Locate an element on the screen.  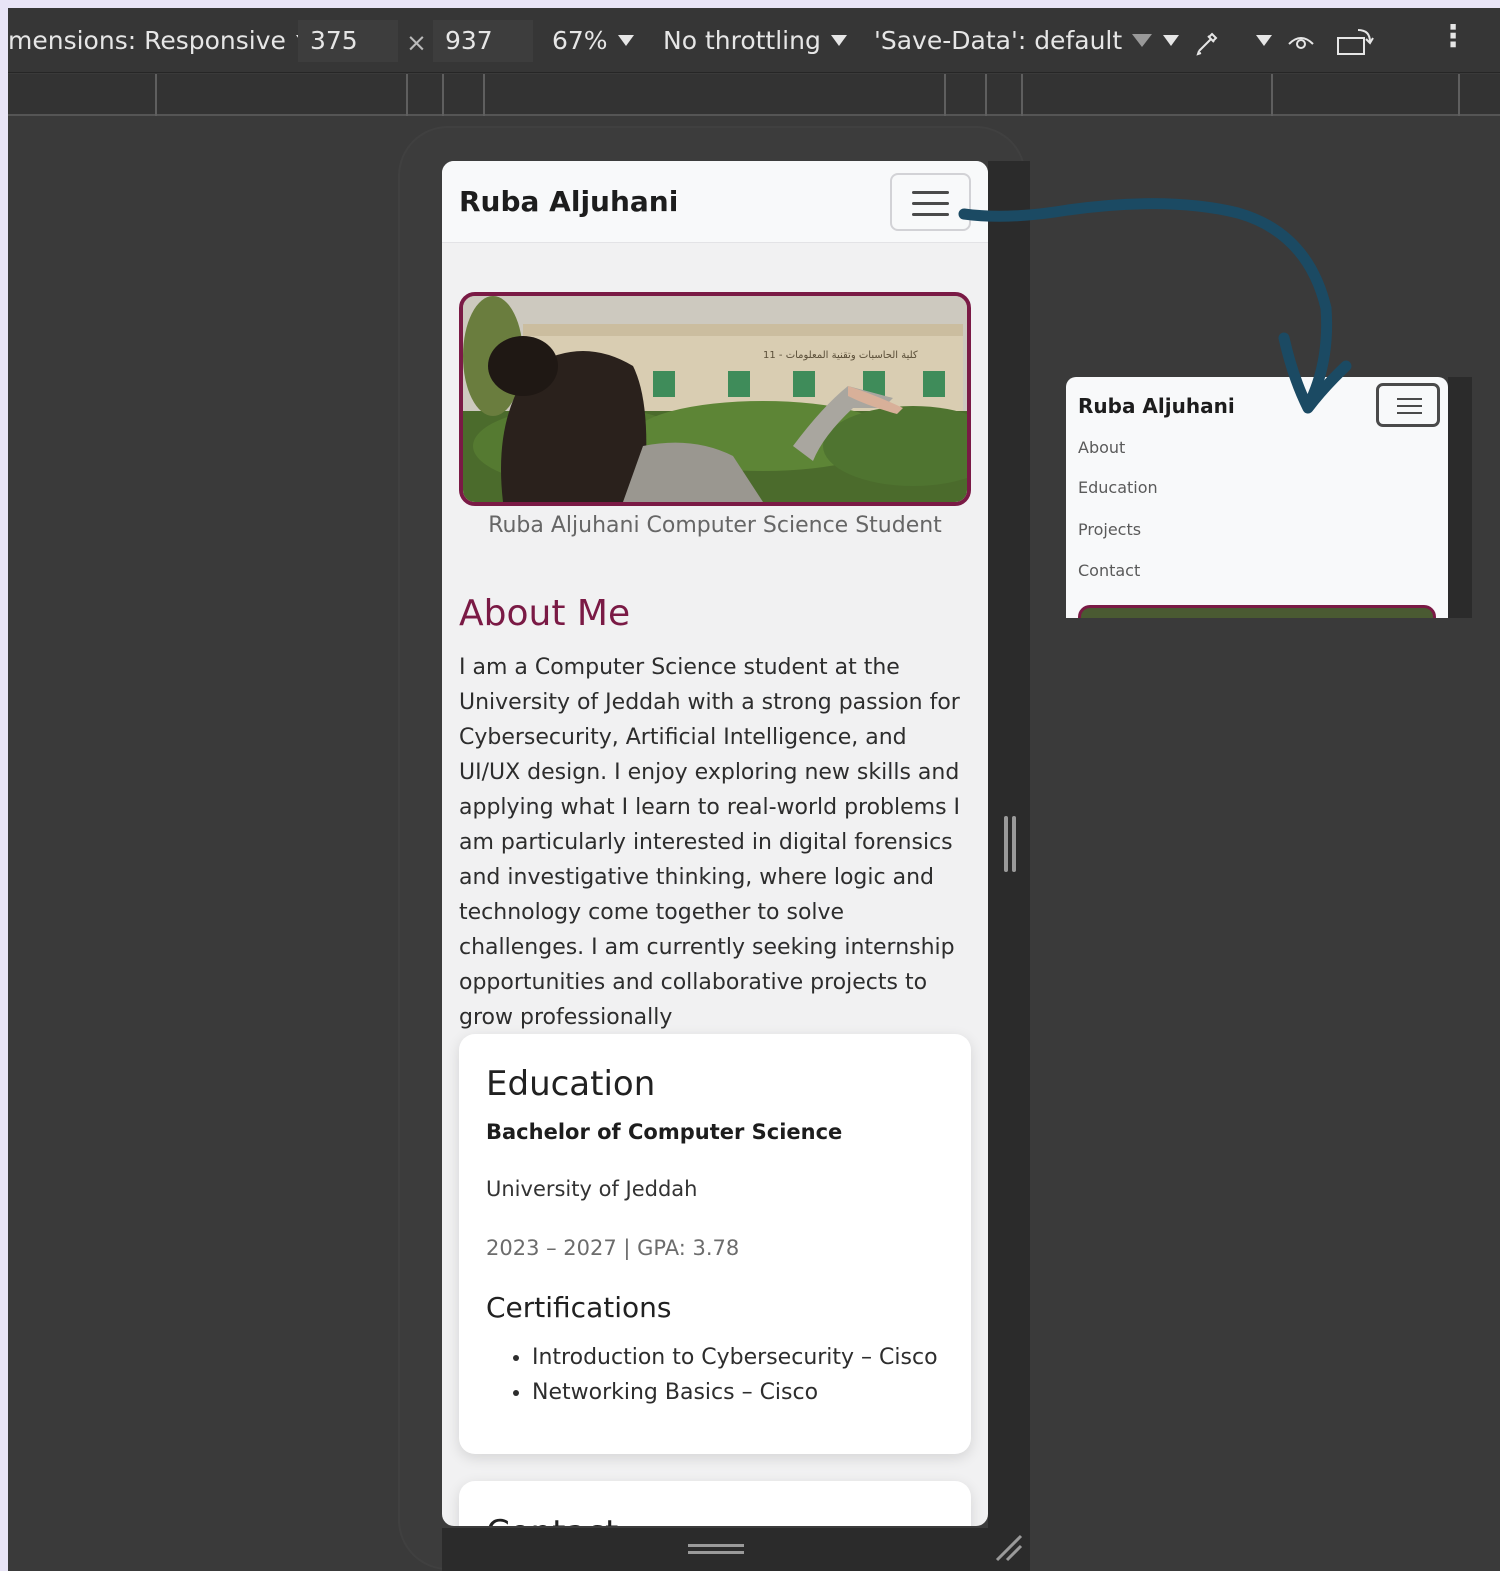
nav-link-about: About is located at coordinates (1101, 447).